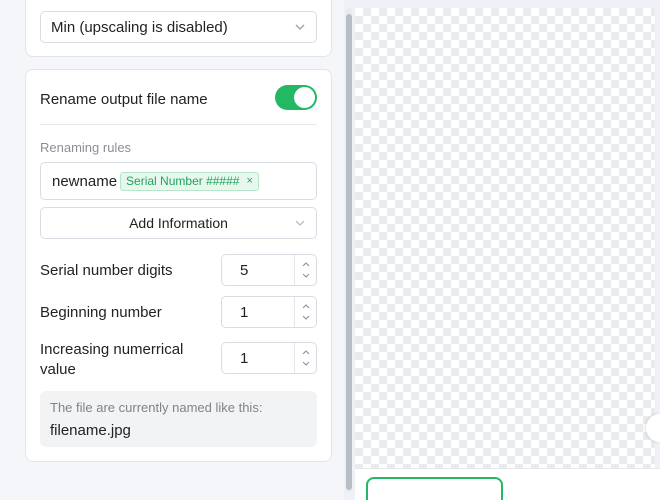 Image resolution: width=660 pixels, height=500 pixels. I want to click on renaming-rules-input: newname Serial Number ##### ×, so click(178, 181).